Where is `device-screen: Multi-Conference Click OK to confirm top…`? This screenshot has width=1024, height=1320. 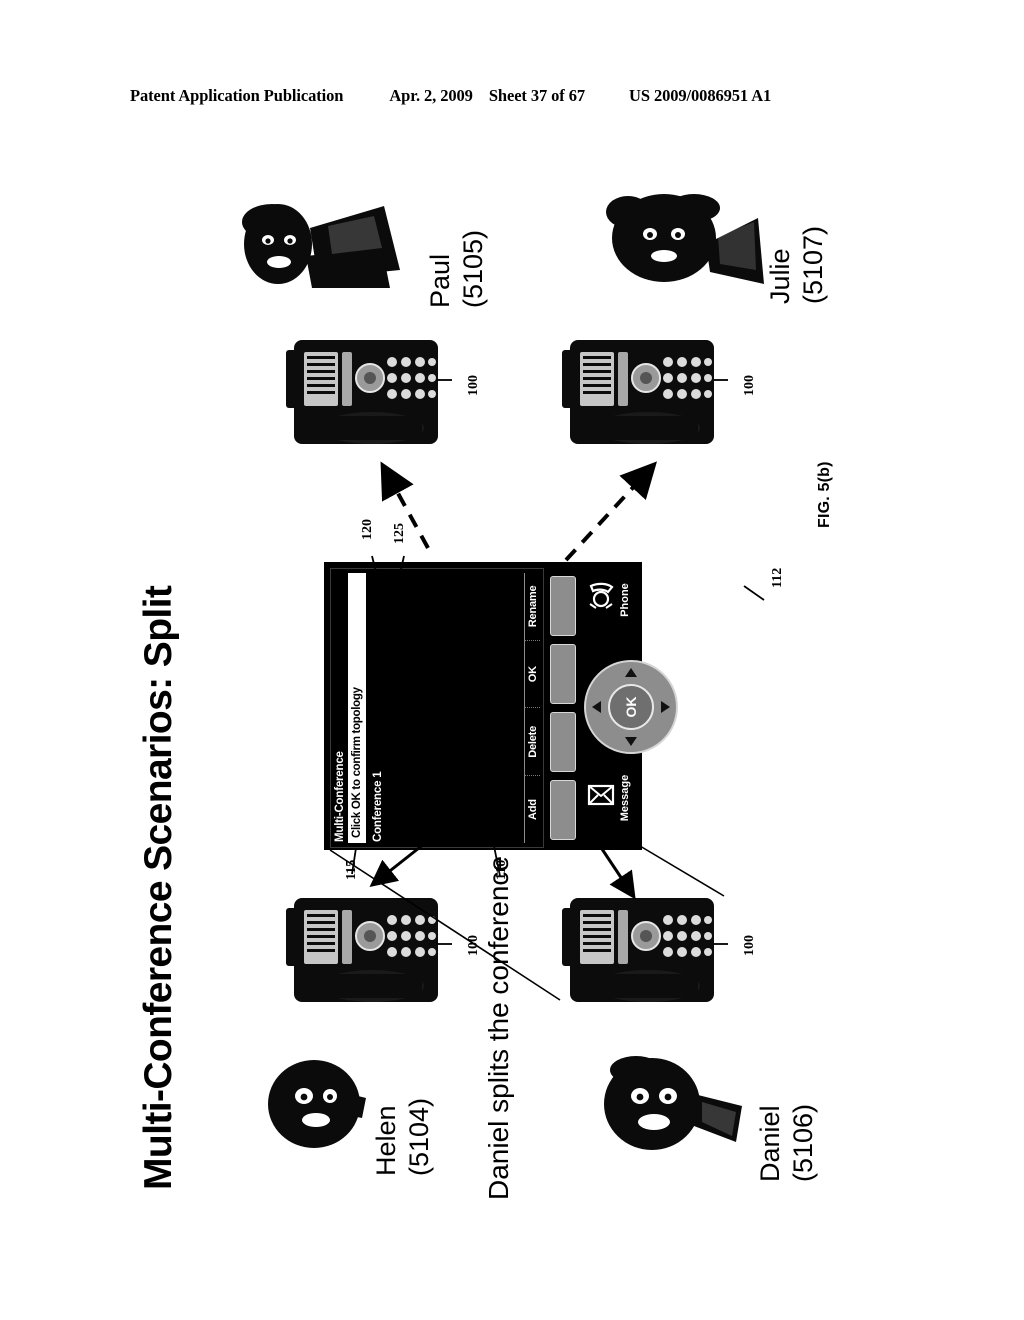 device-screen: Multi-Conference Click OK to confirm top… is located at coordinates (437, 708).